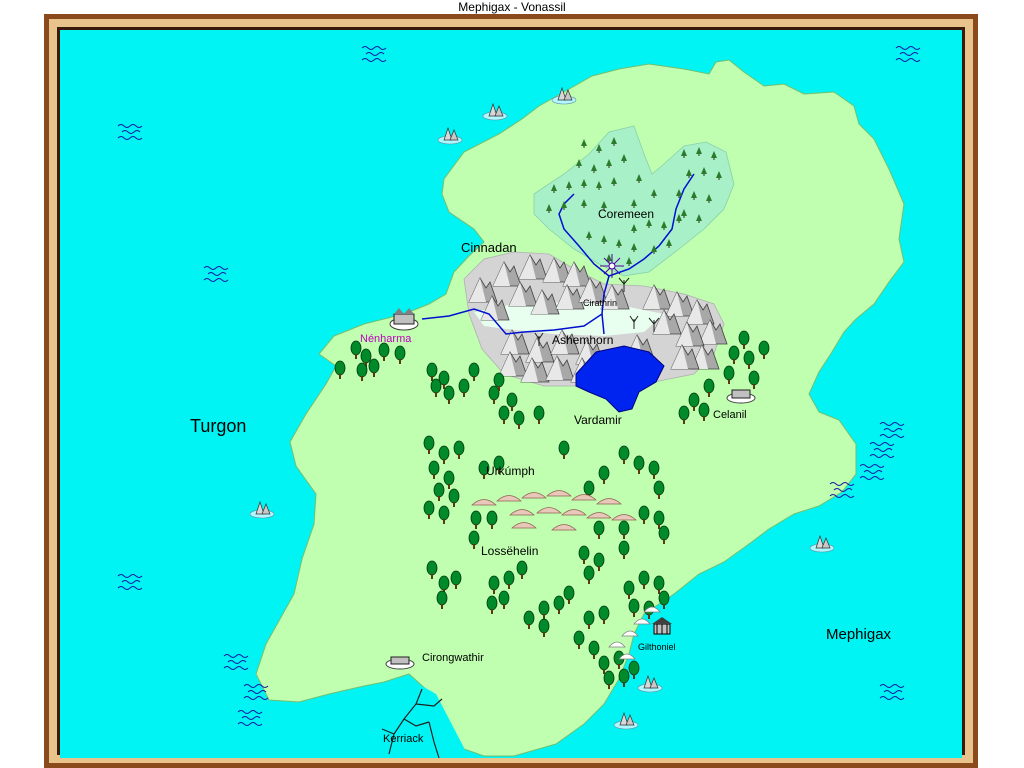 The height and width of the screenshot is (768, 1024). What do you see at coordinates (386, 339) in the screenshot?
I see `place-label-nenharma: Nénharma` at bounding box center [386, 339].